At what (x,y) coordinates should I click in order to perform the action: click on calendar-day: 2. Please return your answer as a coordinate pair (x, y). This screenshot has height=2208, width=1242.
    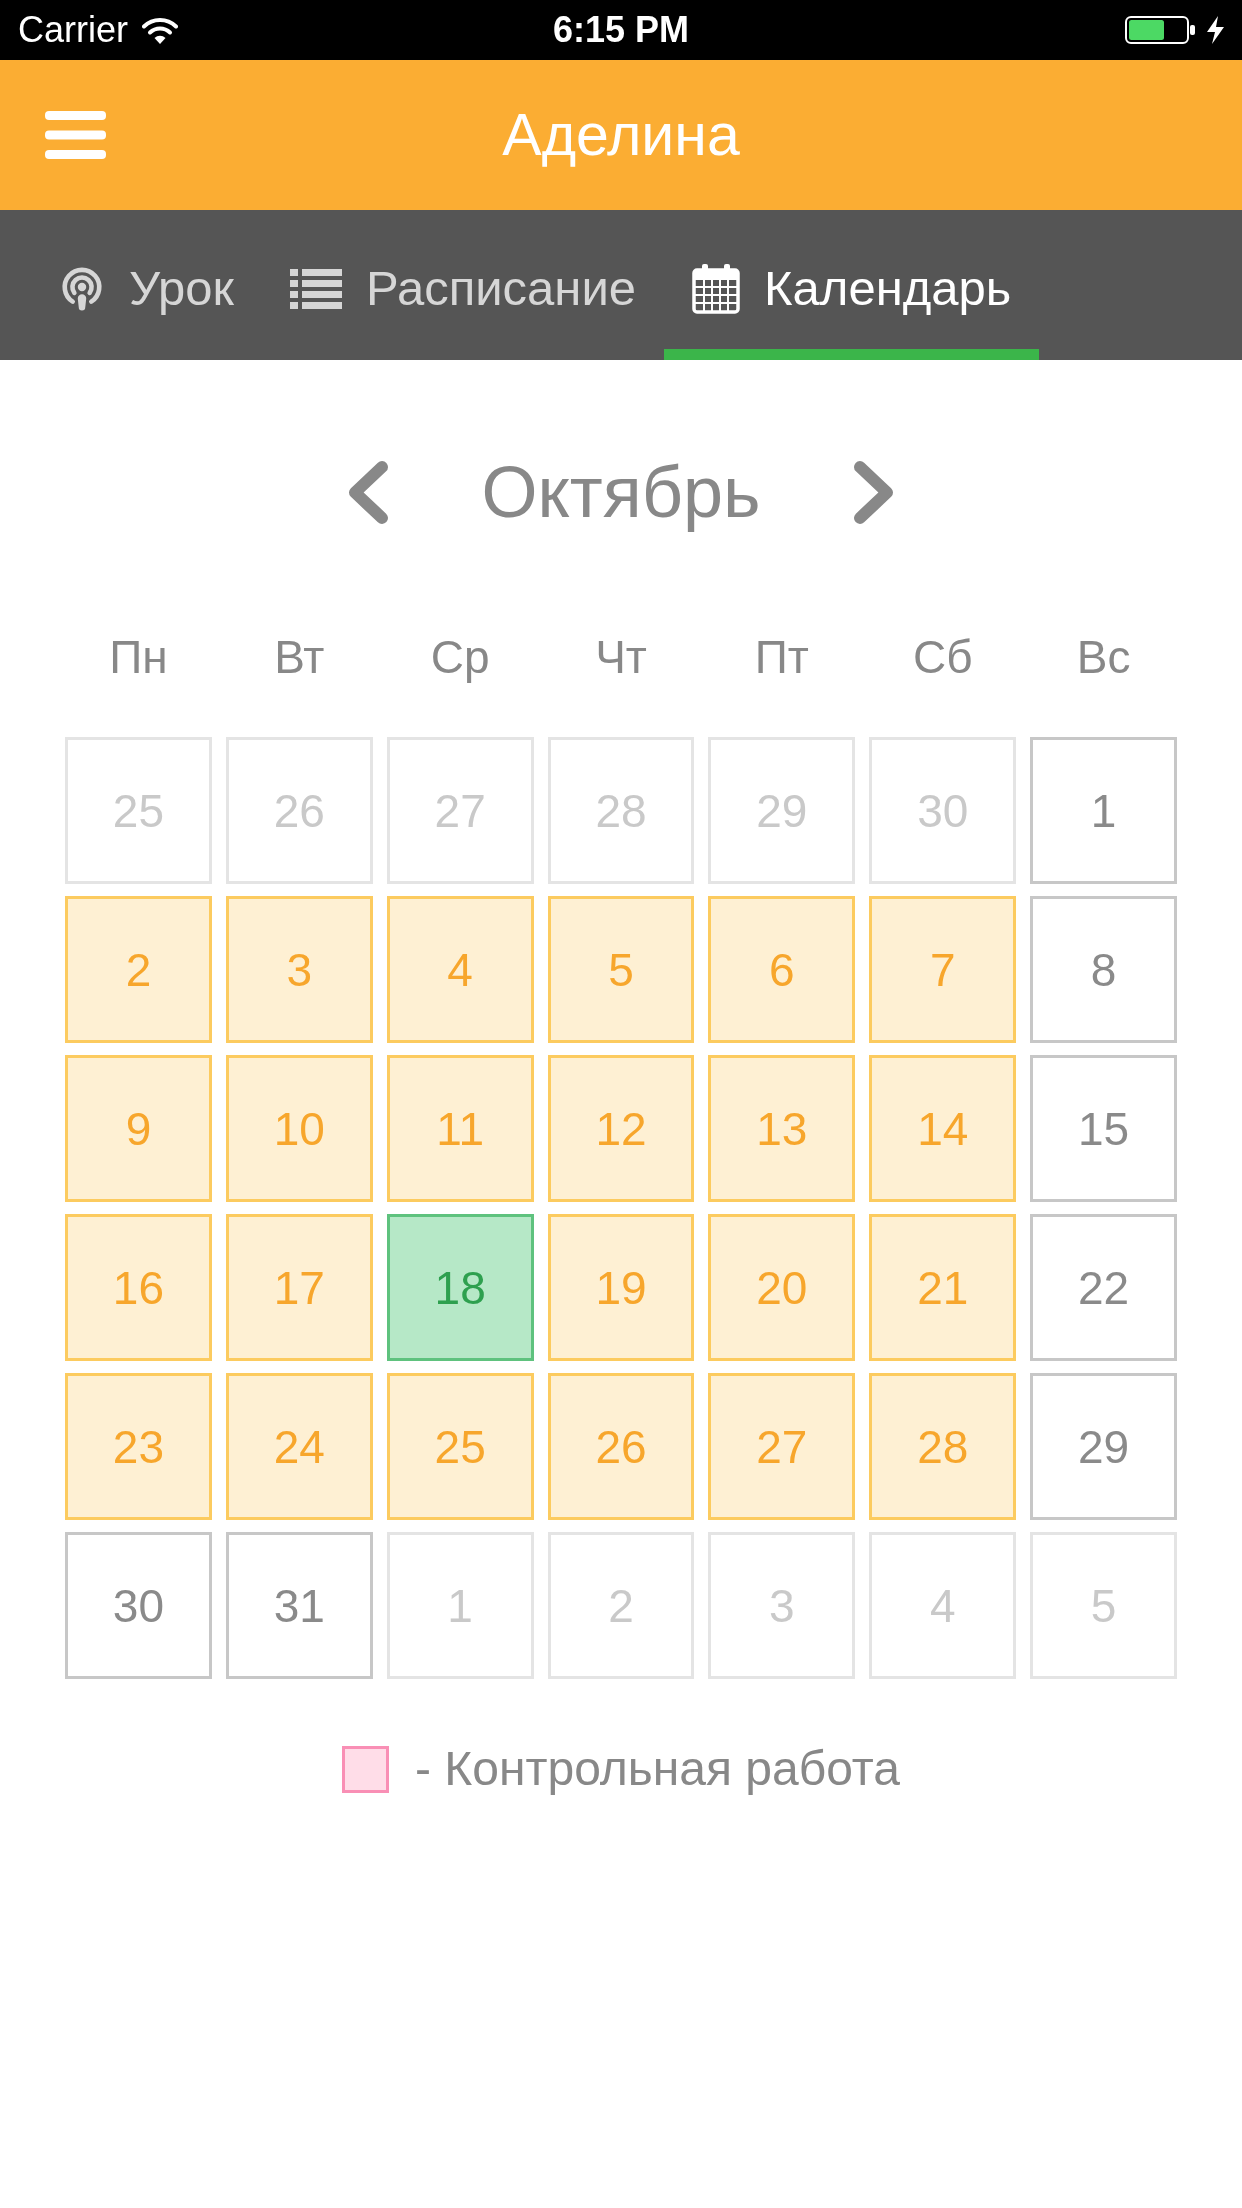
    Looking at the image, I should click on (138, 969).